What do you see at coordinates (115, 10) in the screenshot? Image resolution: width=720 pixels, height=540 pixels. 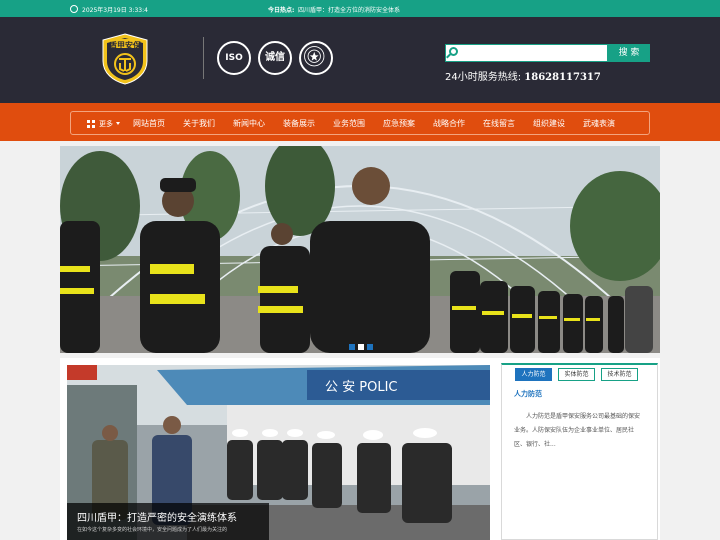 I see `current-time: 2025年3月19日 3:33:4` at bounding box center [115, 10].